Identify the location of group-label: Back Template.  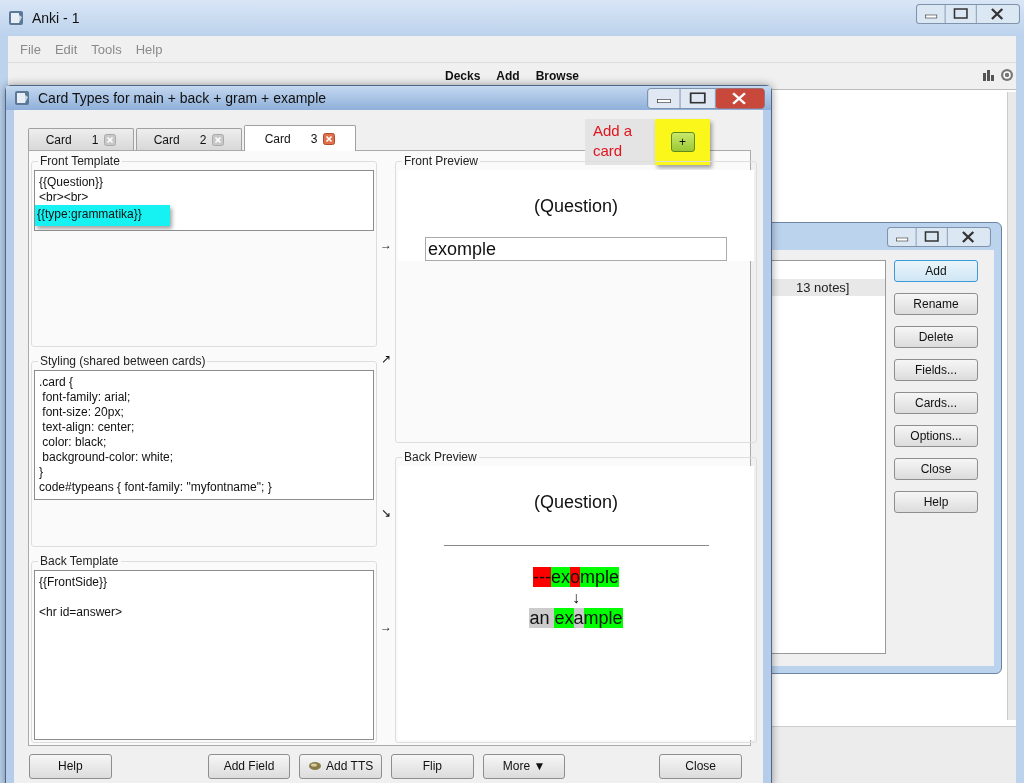
(79, 561).